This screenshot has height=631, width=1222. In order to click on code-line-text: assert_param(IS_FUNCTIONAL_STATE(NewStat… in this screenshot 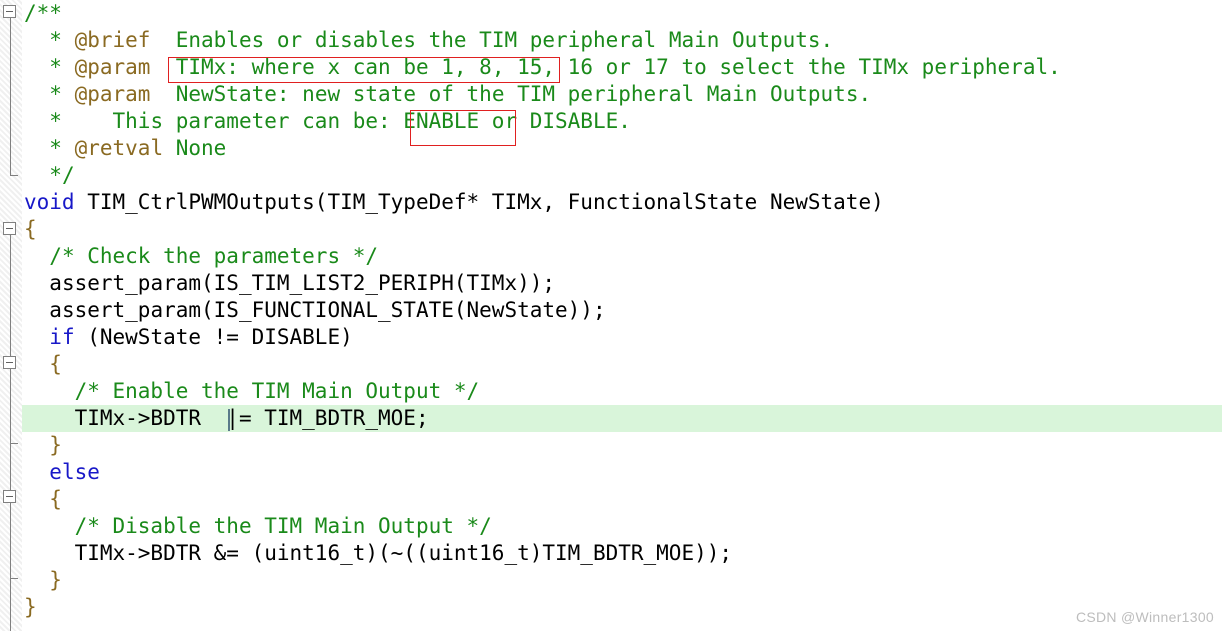, I will do `click(314, 310)`.